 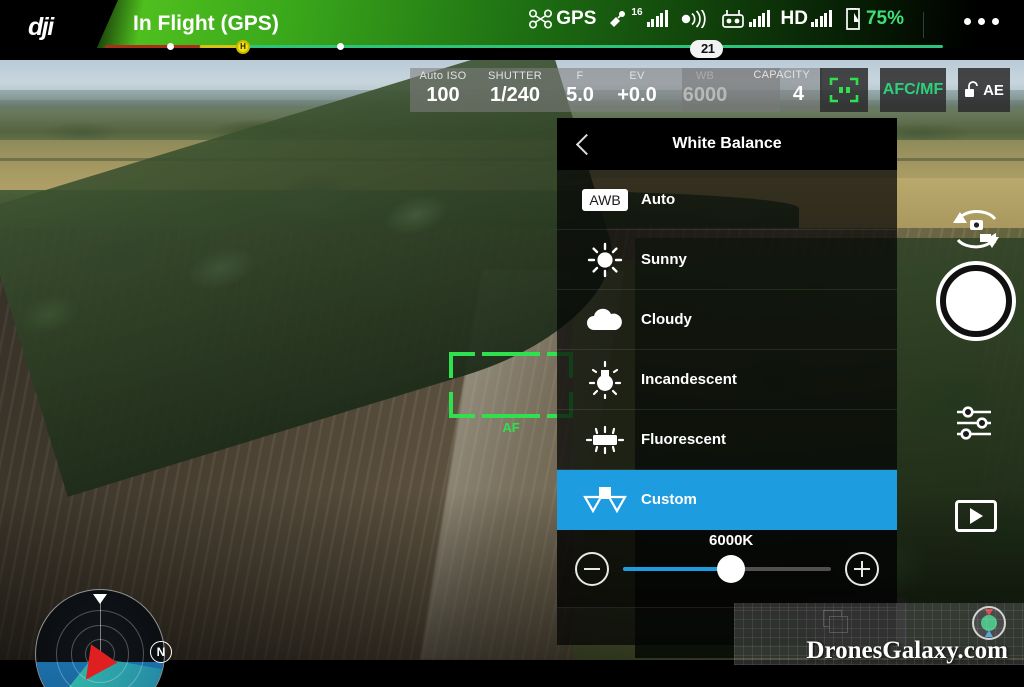 What do you see at coordinates (759, 18) in the screenshot?
I see `controller-bars-icon` at bounding box center [759, 18].